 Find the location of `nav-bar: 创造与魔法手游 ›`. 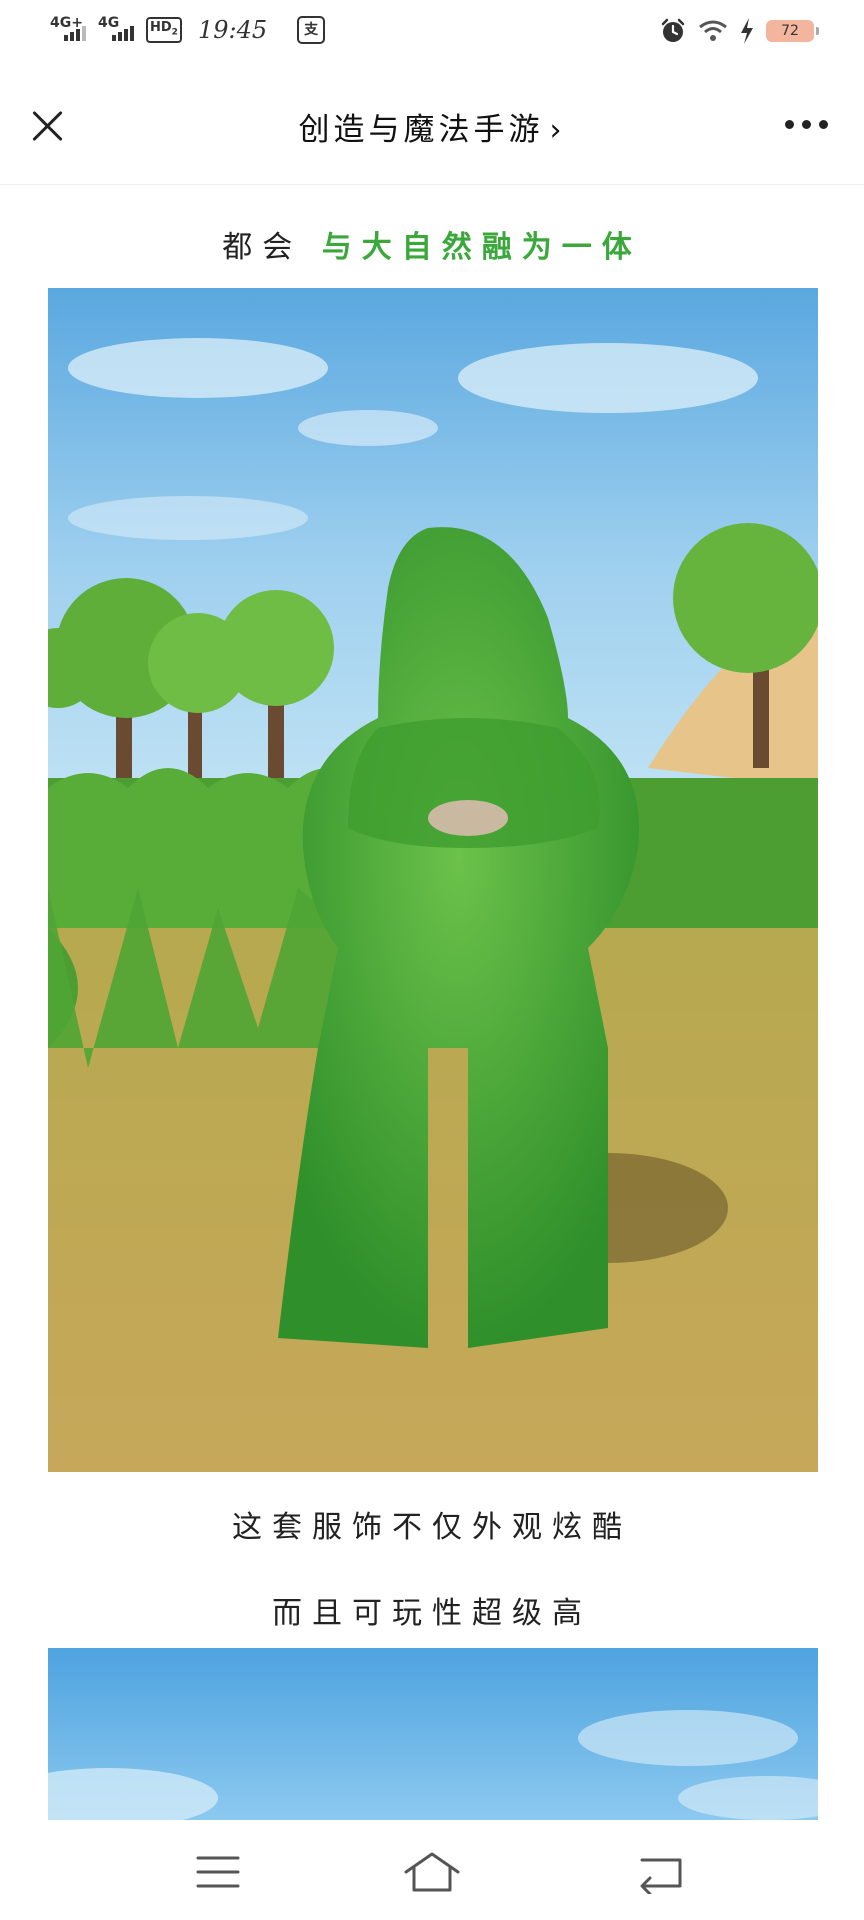

nav-bar: 创造与魔法手游 › is located at coordinates (432, 127).